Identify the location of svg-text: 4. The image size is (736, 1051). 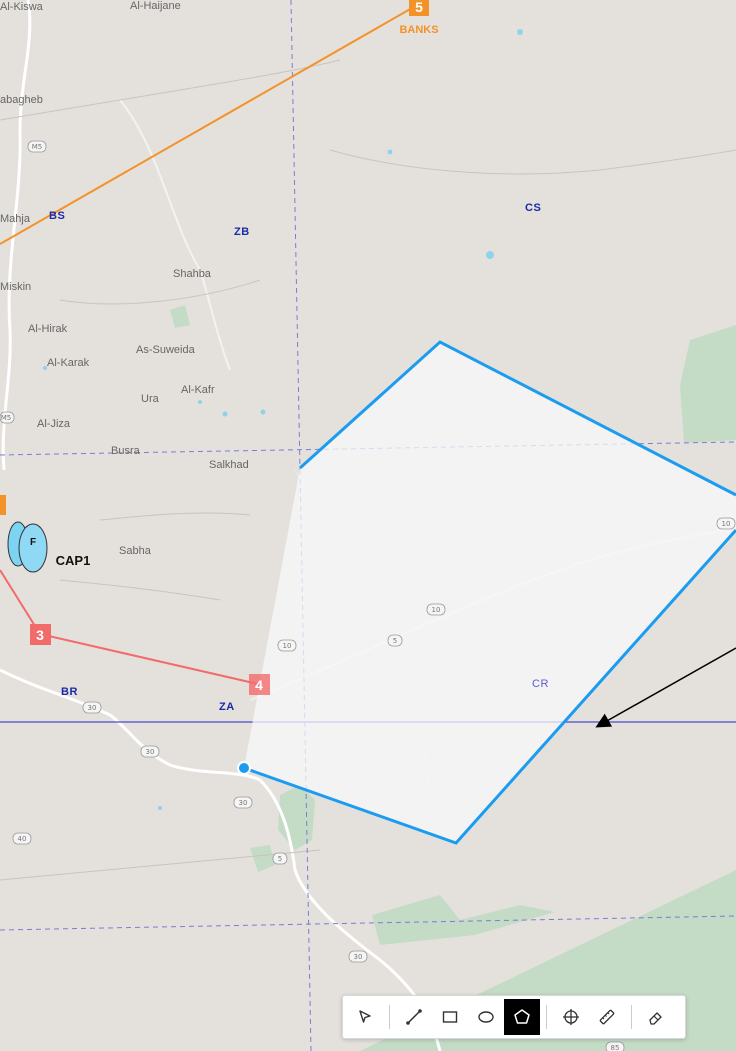
(259, 685).